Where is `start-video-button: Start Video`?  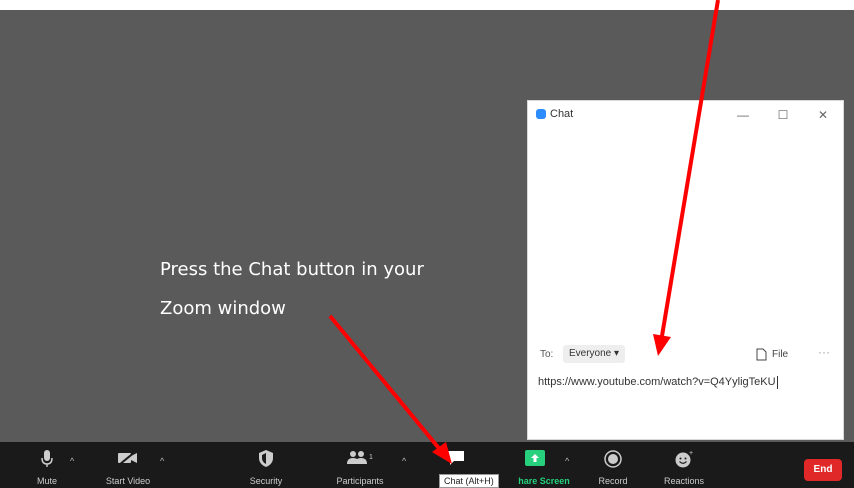 start-video-button: Start Video is located at coordinates (128, 465).